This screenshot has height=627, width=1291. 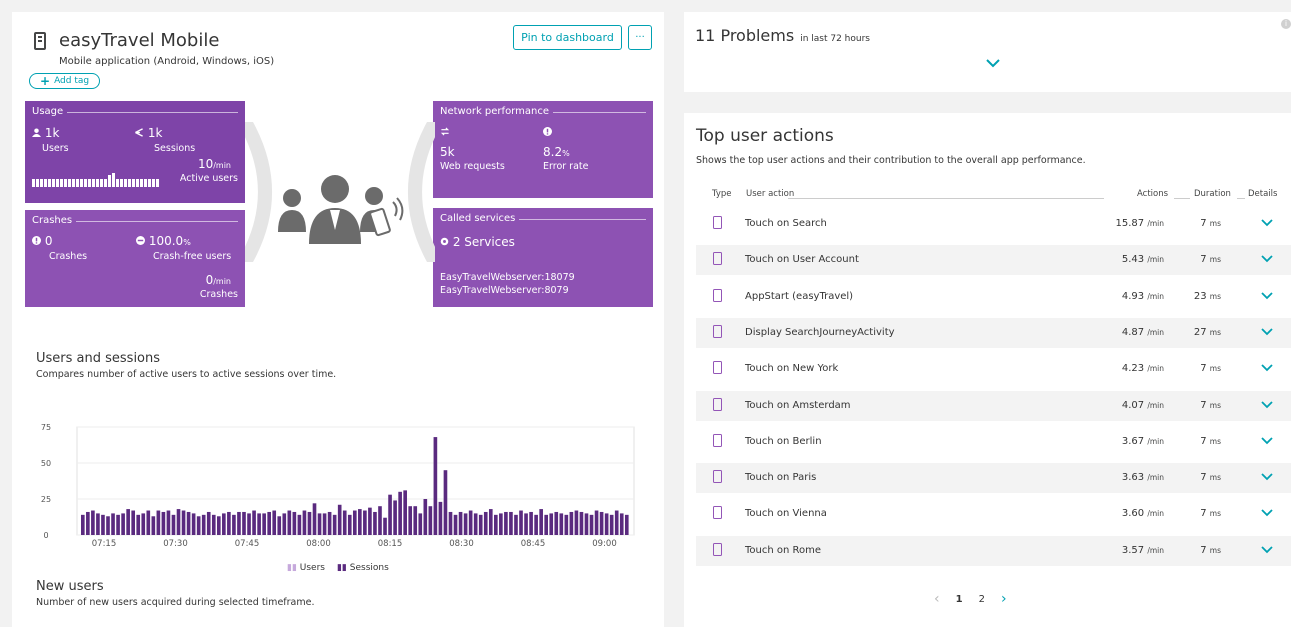 What do you see at coordinates (993, 224) in the screenshot?
I see `table-row: Touch on Search 15.87 /min 7 ms` at bounding box center [993, 224].